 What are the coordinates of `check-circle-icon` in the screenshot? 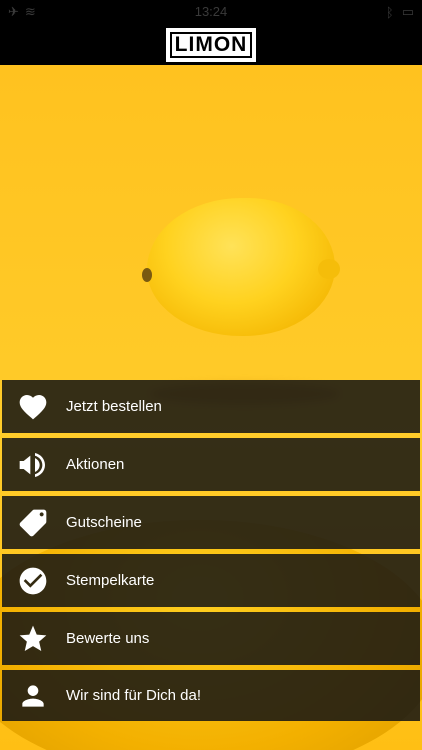 It's located at (33, 581).